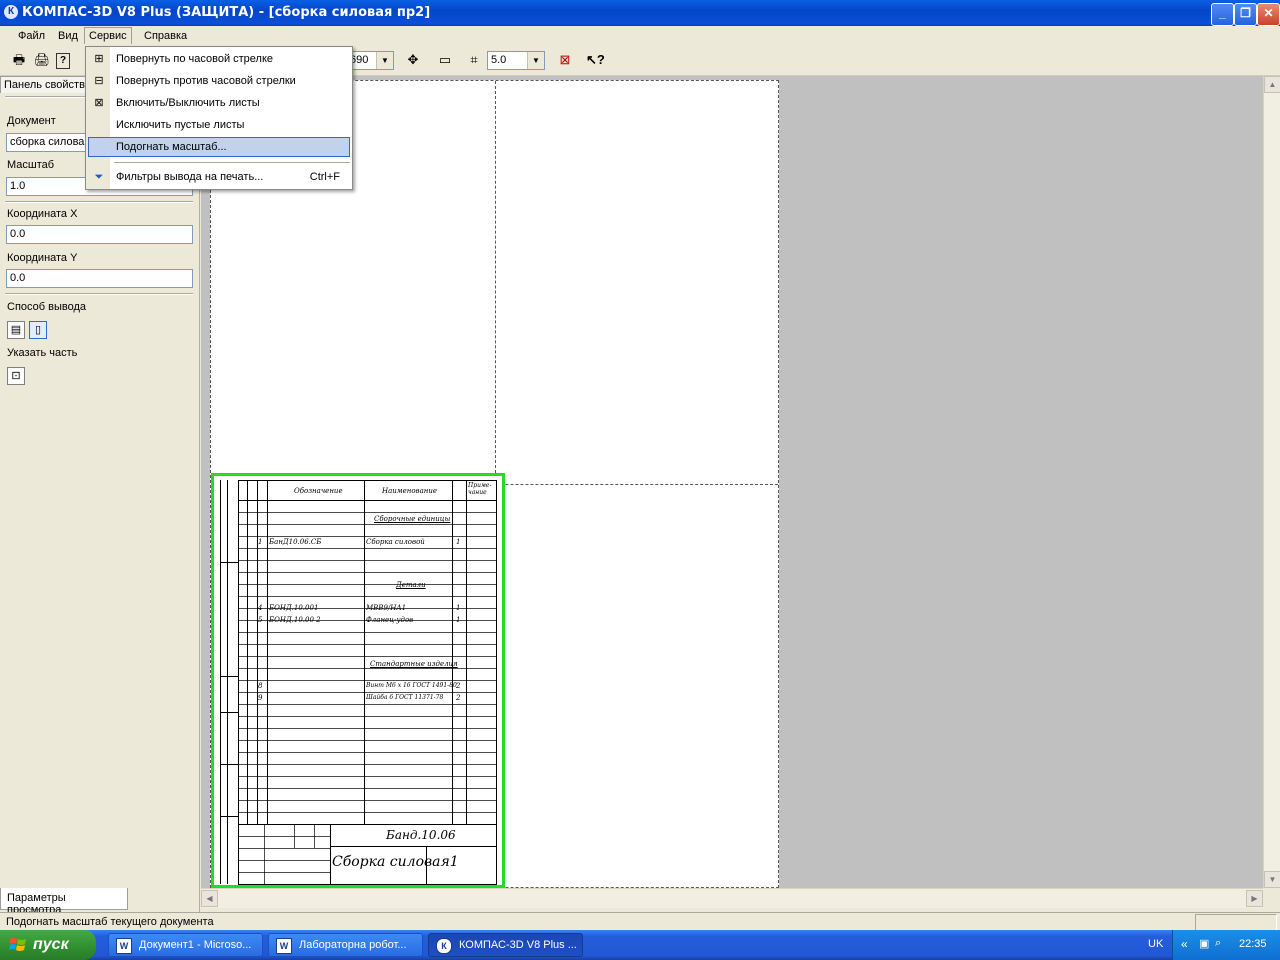  I want to click on search-icon: ⌕, so click(1218, 943).